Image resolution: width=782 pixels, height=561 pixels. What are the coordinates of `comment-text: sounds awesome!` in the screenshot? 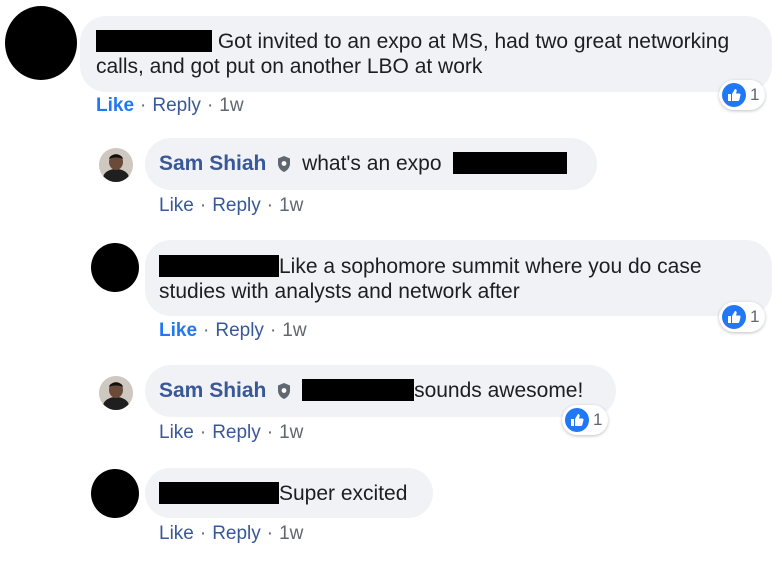 It's located at (499, 390).